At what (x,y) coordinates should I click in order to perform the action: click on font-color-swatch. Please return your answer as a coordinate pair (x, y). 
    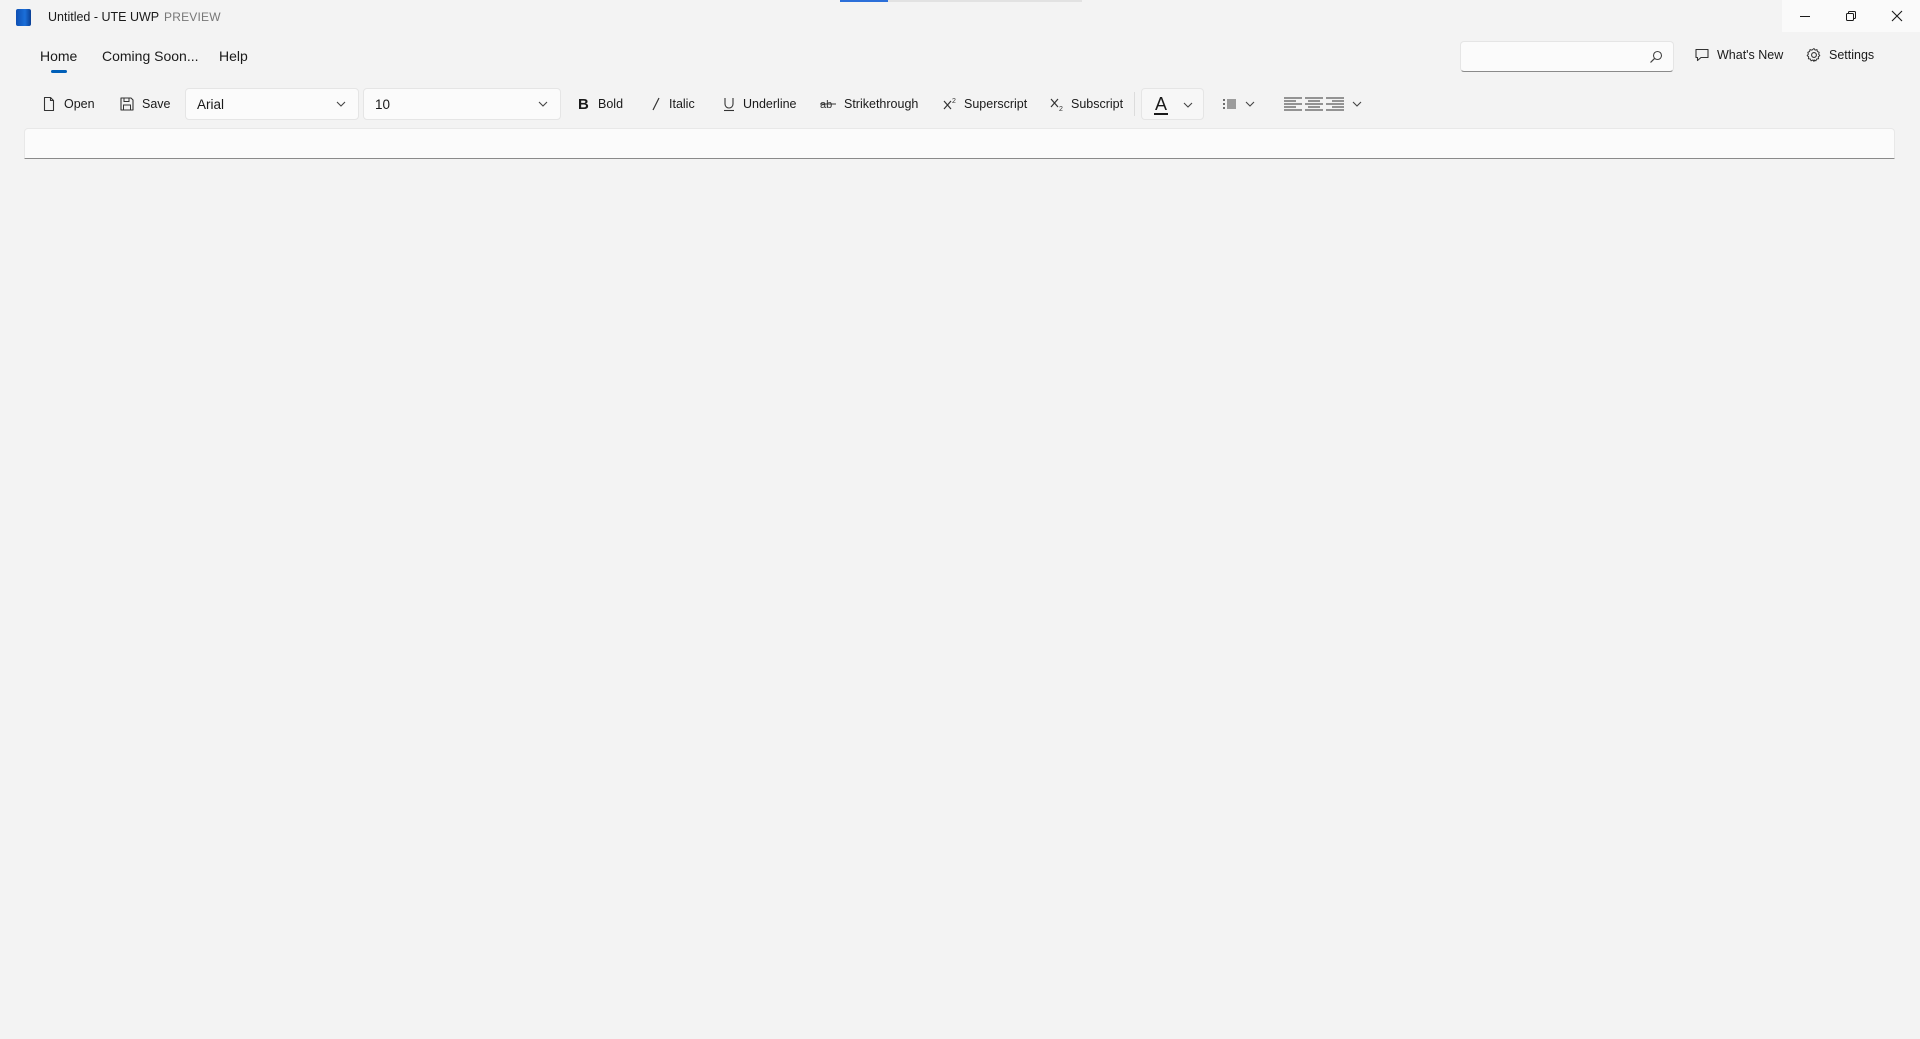
    Looking at the image, I should click on (1161, 114).